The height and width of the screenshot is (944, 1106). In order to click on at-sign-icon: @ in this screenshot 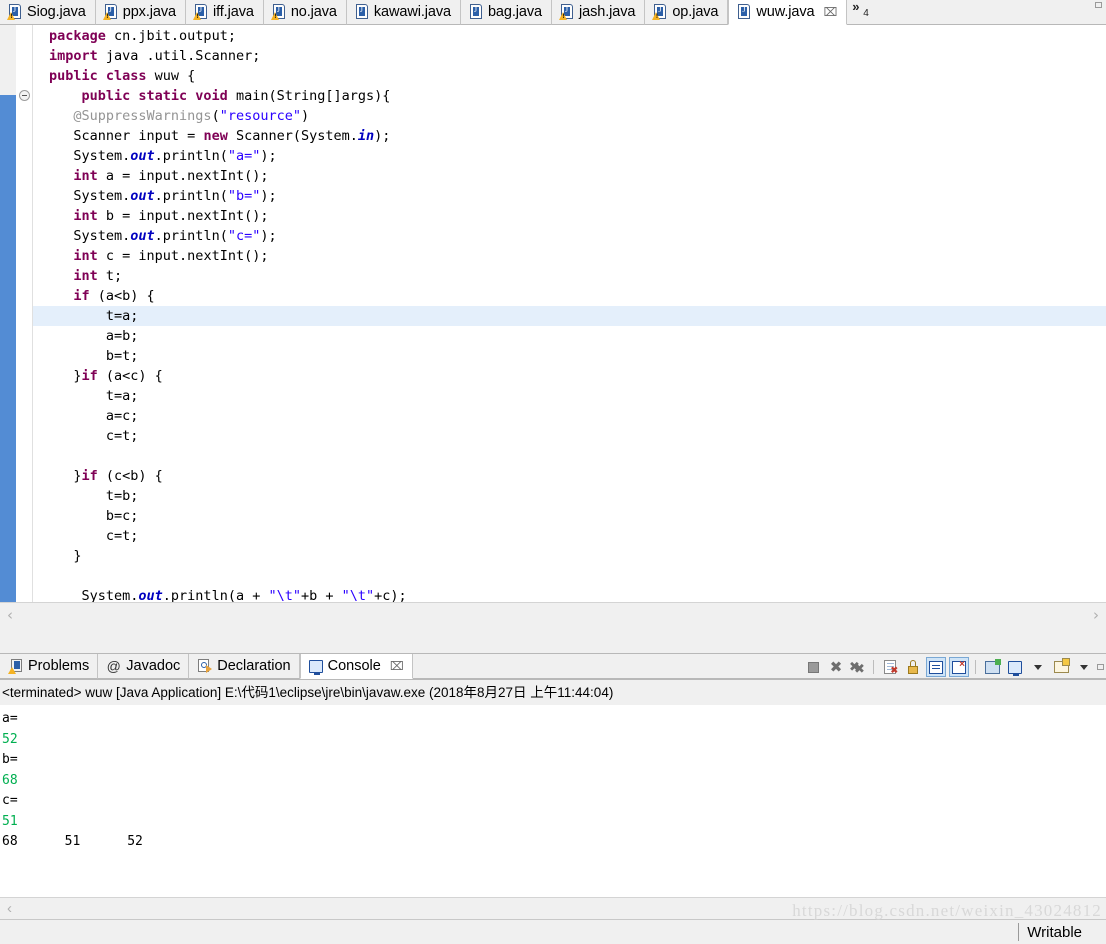, I will do `click(113, 666)`.